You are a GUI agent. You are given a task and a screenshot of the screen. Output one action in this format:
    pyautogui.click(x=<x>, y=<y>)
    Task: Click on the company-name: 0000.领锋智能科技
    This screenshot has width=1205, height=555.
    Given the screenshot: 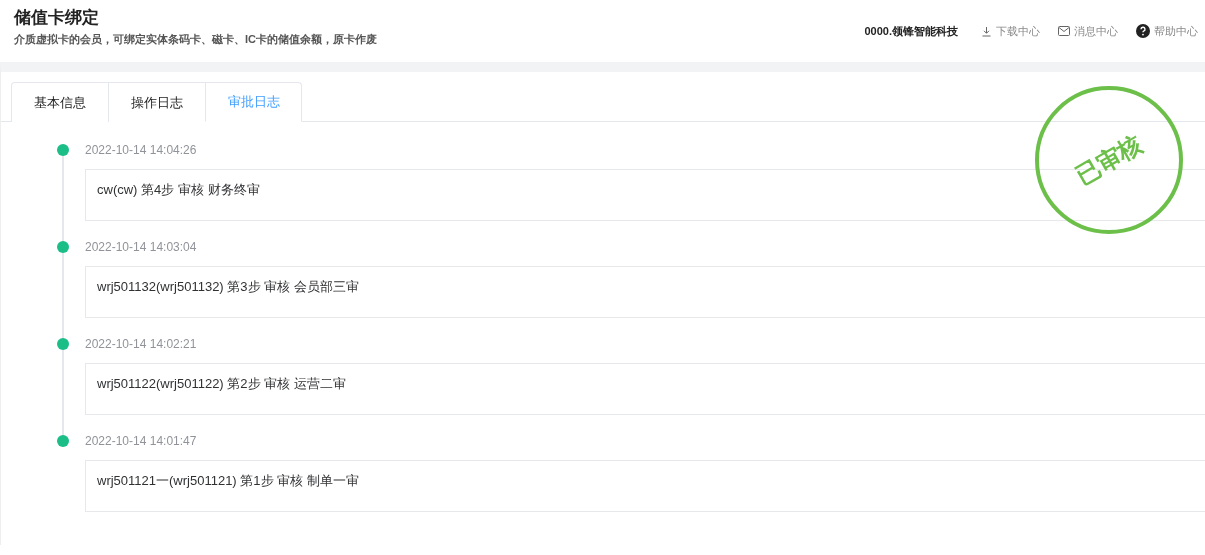 What is the action you would take?
    pyautogui.click(x=911, y=31)
    